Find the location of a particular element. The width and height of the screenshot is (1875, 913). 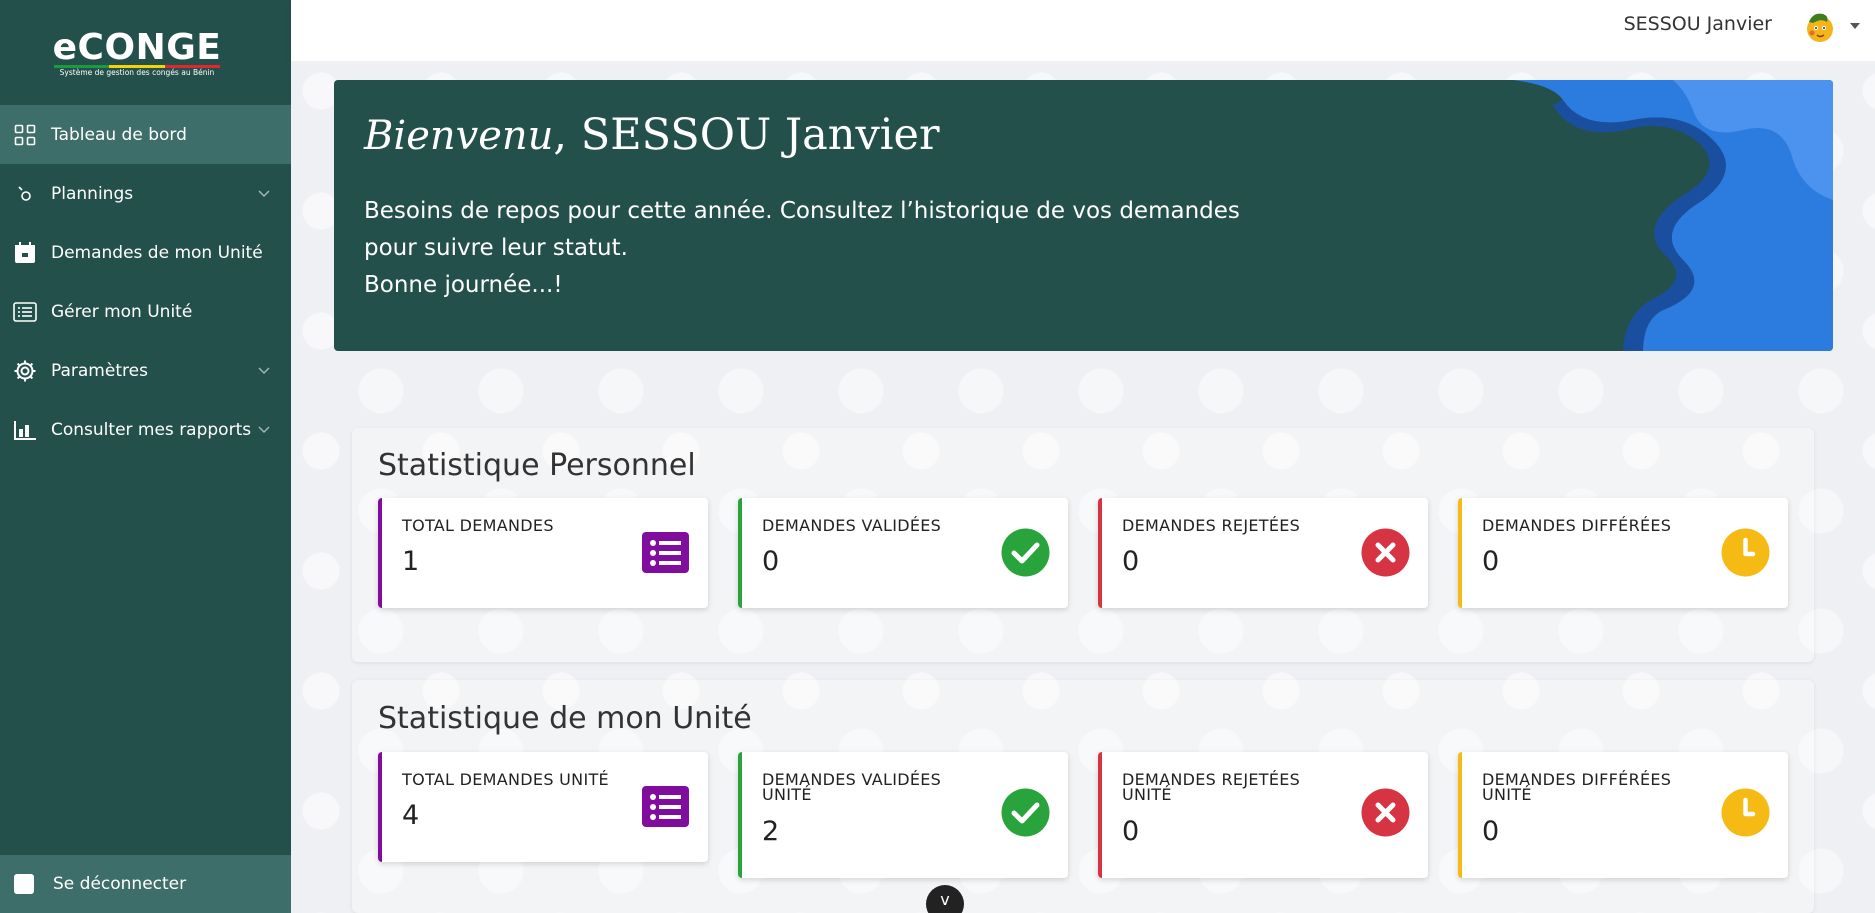

planning-icon is located at coordinates (25, 194).